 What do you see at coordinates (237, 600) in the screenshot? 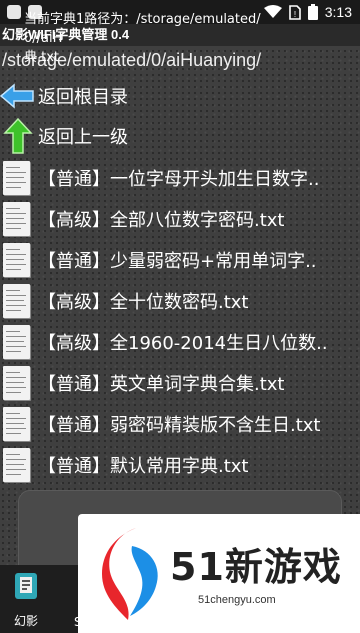
I see `watermark-url: 51chengyu.com` at bounding box center [237, 600].